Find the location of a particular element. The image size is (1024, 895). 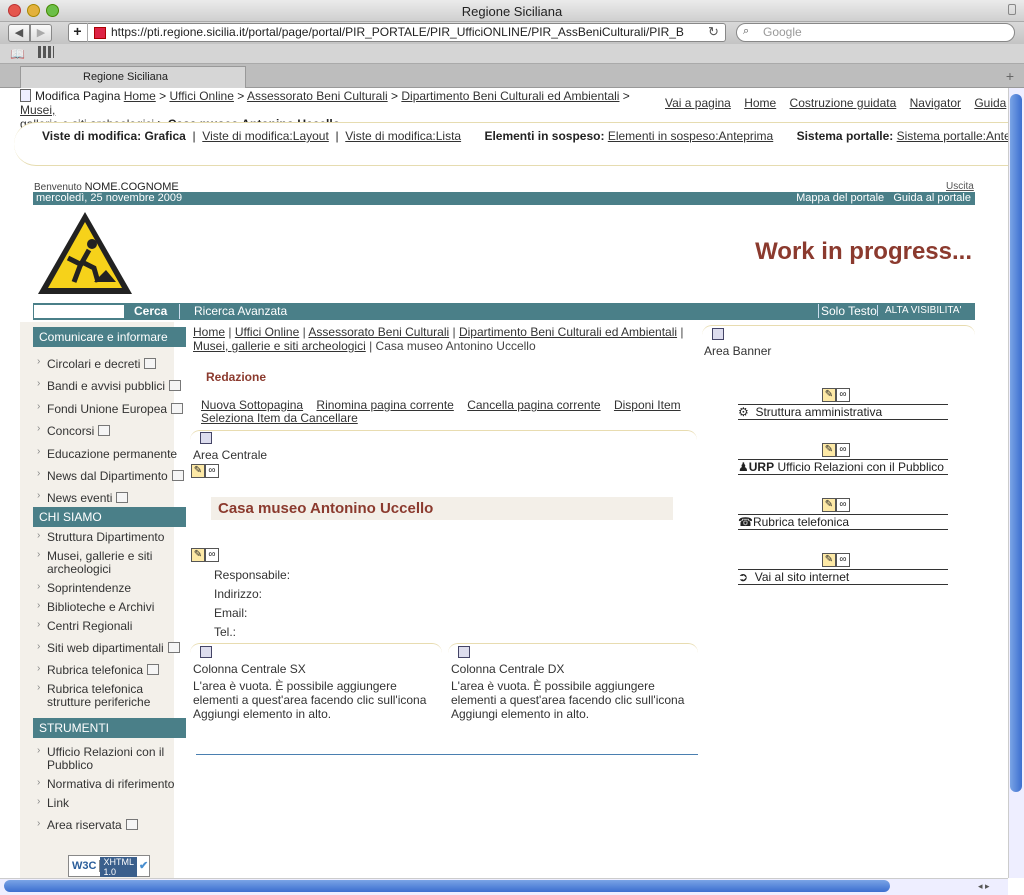

guide-link: Guida is located at coordinates (990, 103).